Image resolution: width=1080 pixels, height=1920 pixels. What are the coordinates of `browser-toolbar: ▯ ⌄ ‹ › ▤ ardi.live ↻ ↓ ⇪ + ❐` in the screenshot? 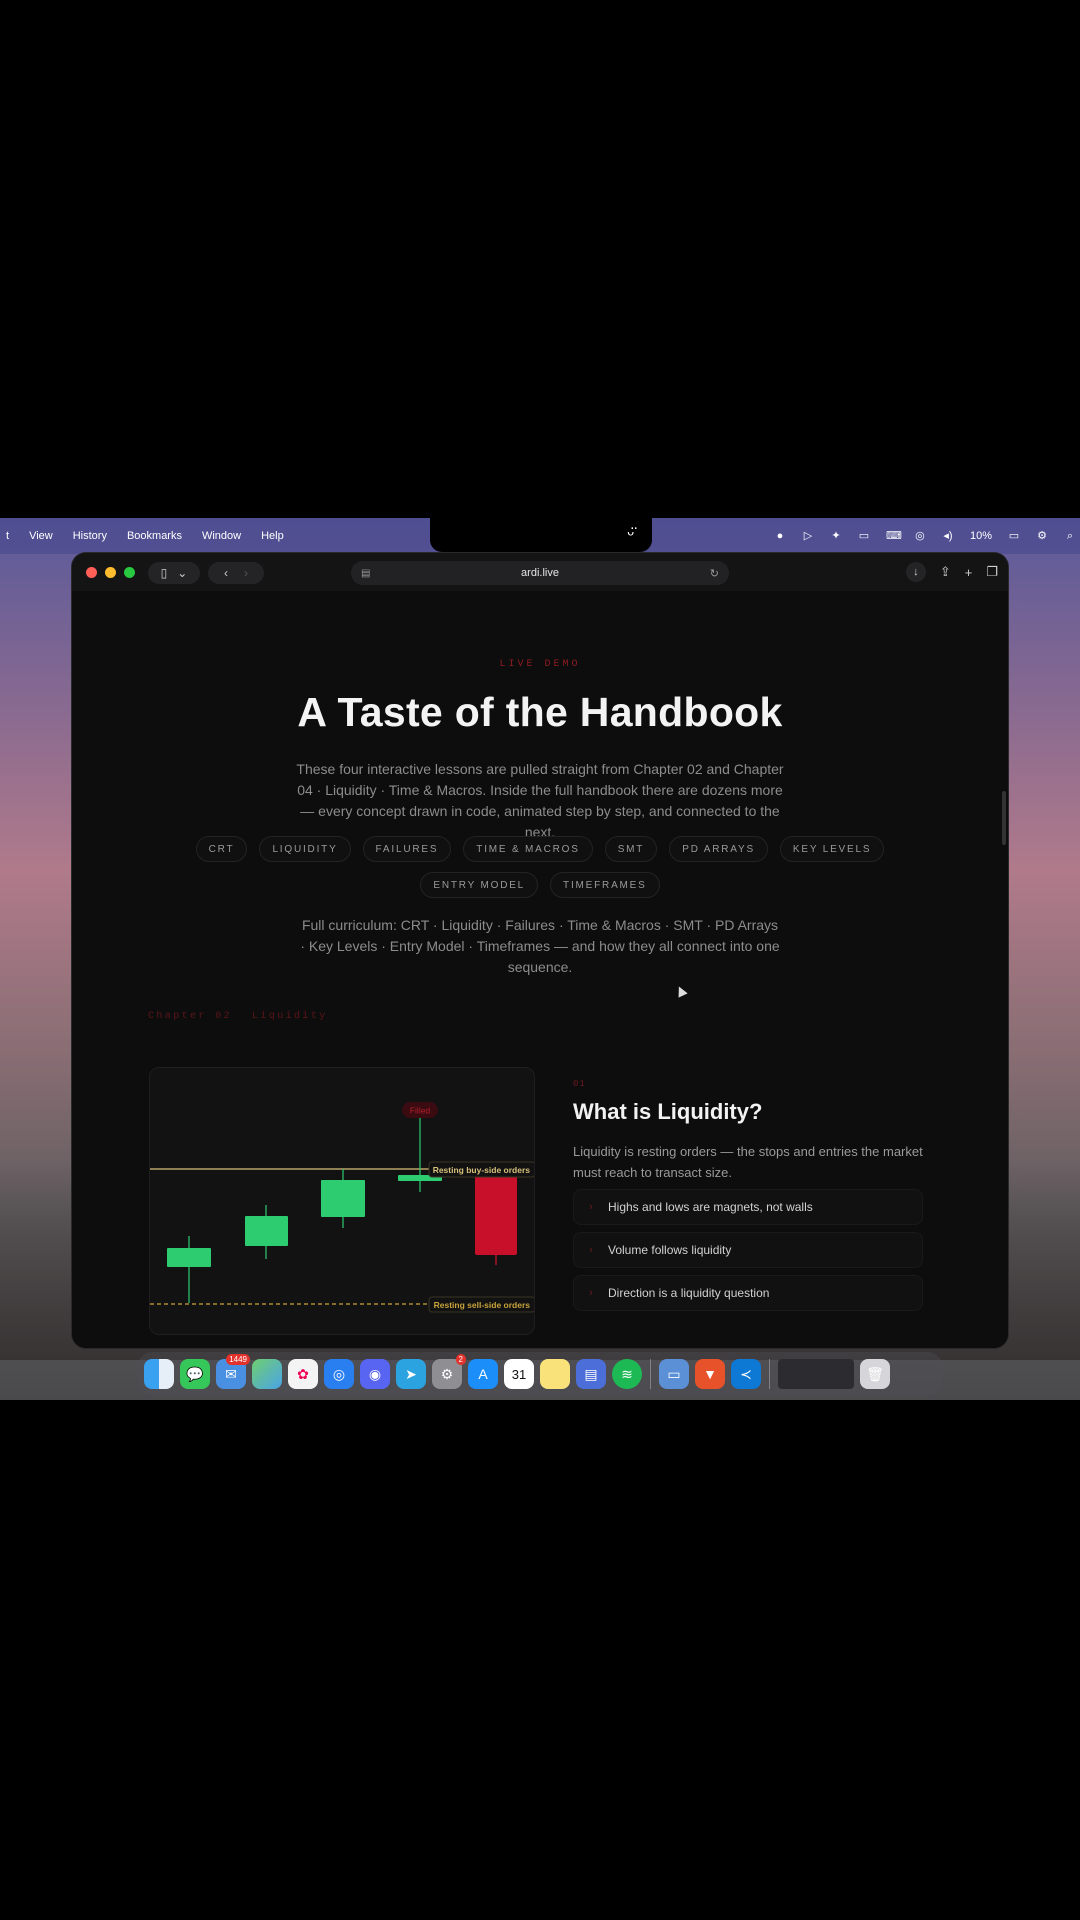 It's located at (540, 572).